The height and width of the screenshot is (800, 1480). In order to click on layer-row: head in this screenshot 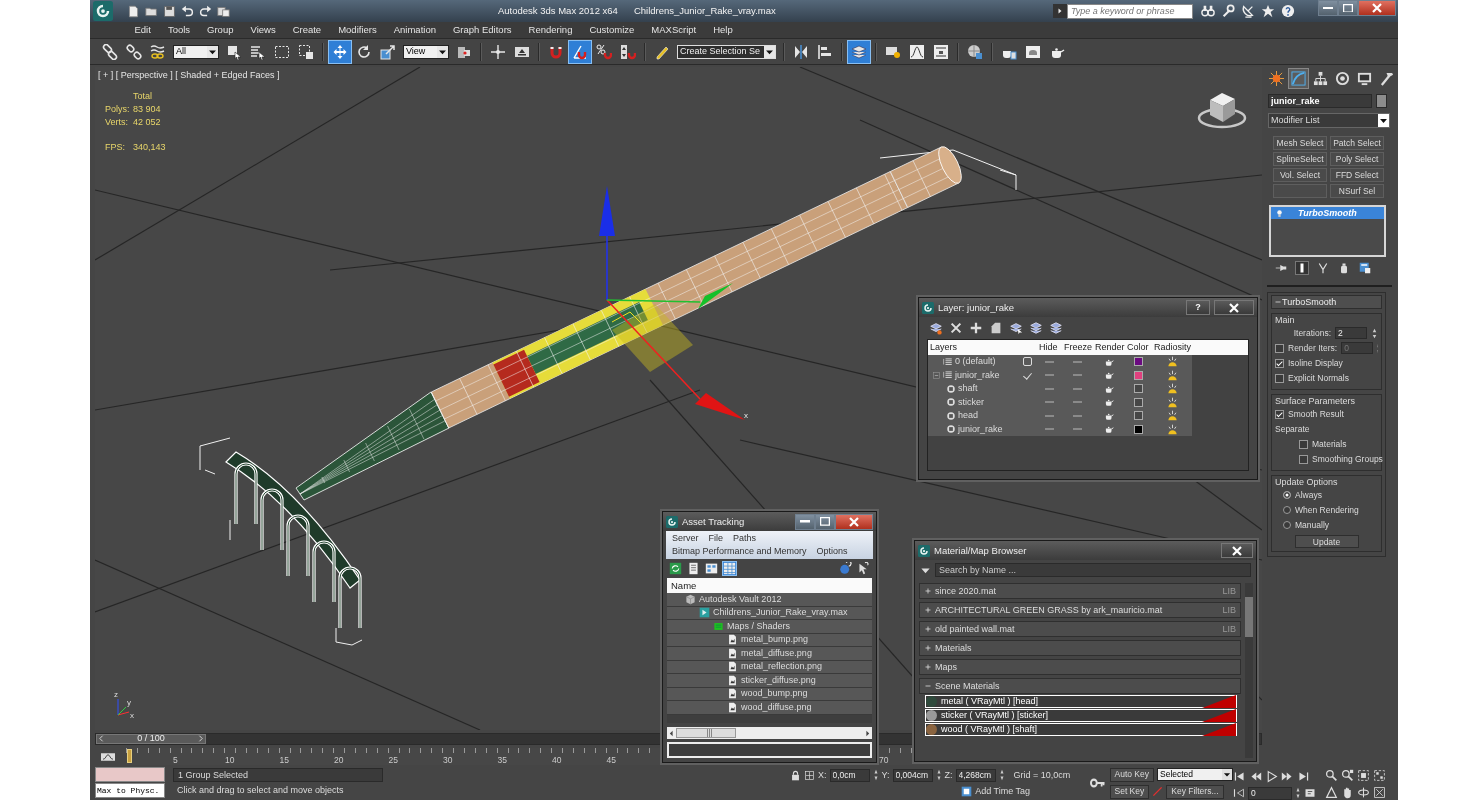, I will do `click(1060, 416)`.